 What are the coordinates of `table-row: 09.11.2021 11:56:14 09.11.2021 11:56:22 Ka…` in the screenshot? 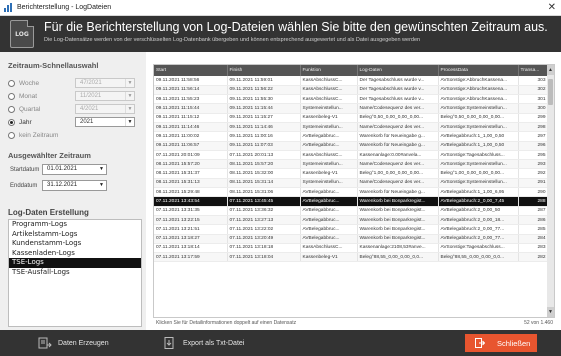 It's located at (351, 90).